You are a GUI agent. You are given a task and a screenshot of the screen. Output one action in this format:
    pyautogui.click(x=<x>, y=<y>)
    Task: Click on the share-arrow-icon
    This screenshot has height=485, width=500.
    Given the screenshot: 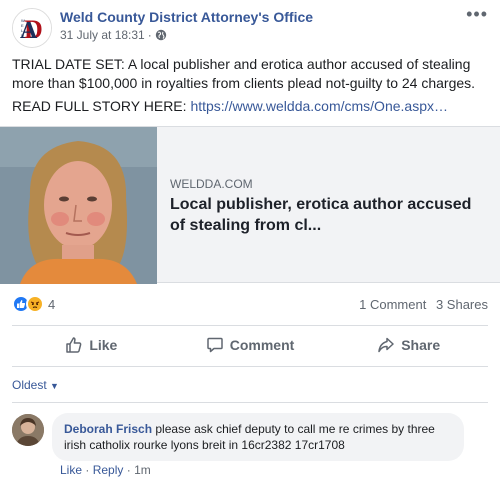 What is the action you would take?
    pyautogui.click(x=386, y=345)
    